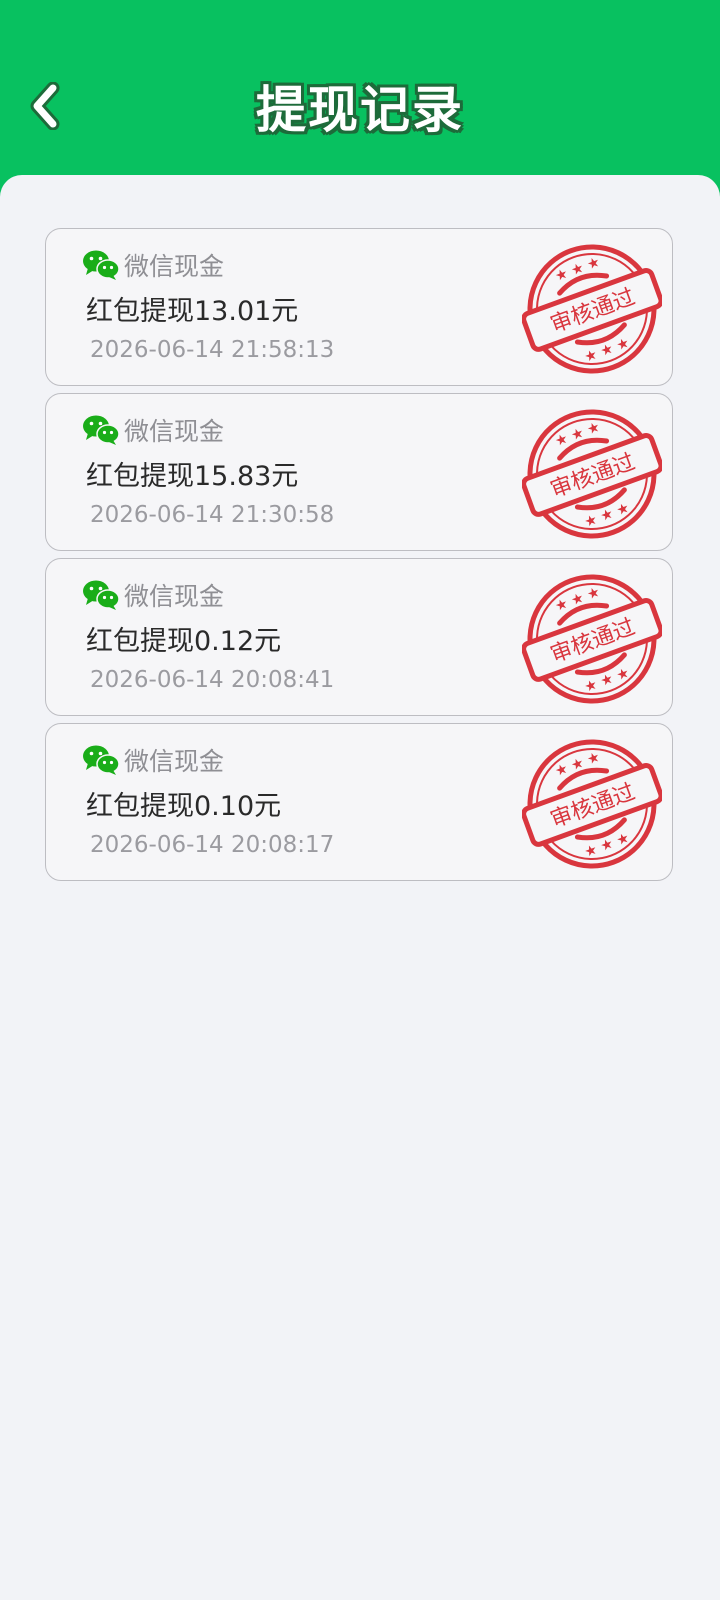 This screenshot has width=720, height=1600. I want to click on record-time: 2026-06-14 20:08:17, so click(212, 845).